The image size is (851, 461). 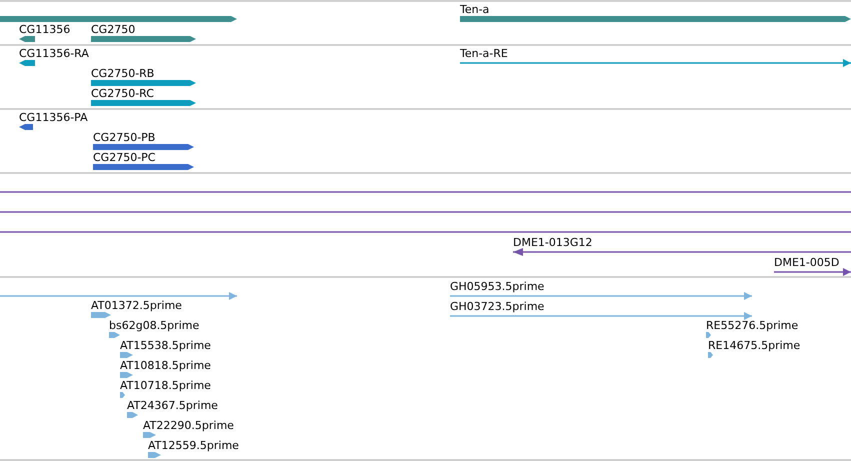 I want to click on feature-label: CG11356-PA, so click(x=53, y=117).